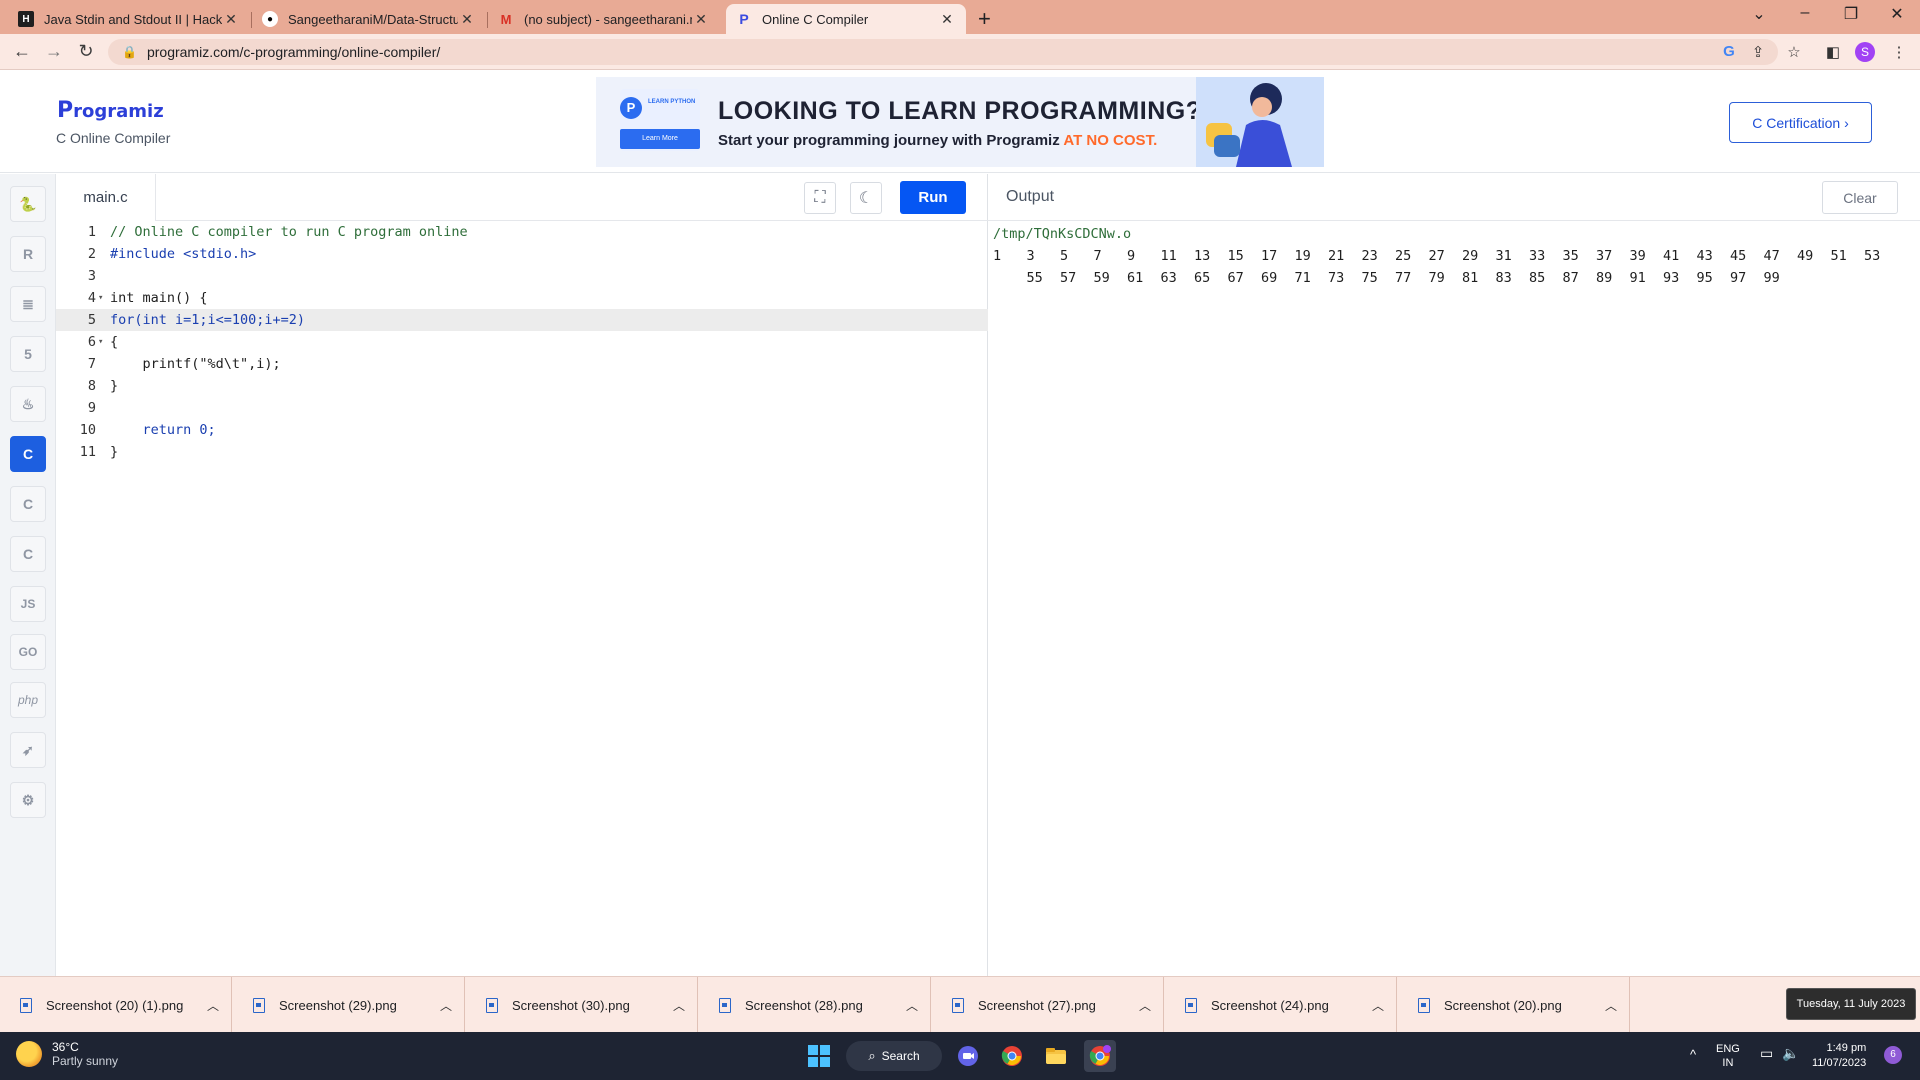  Describe the element at coordinates (1839, 1056) in the screenshot. I see `taskbar-clock: 1:49 pm 11/07/2023` at that location.